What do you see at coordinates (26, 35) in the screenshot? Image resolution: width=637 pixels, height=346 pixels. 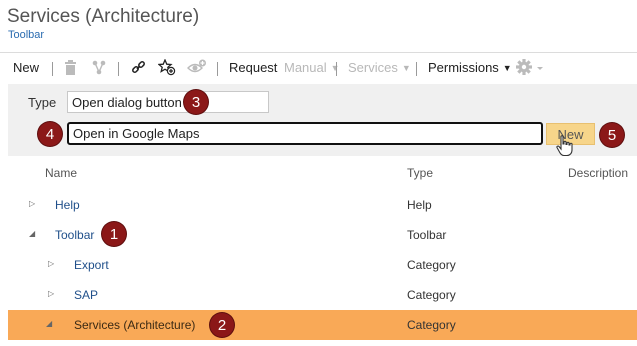 I see `breadcrumb: Toolbar` at bounding box center [26, 35].